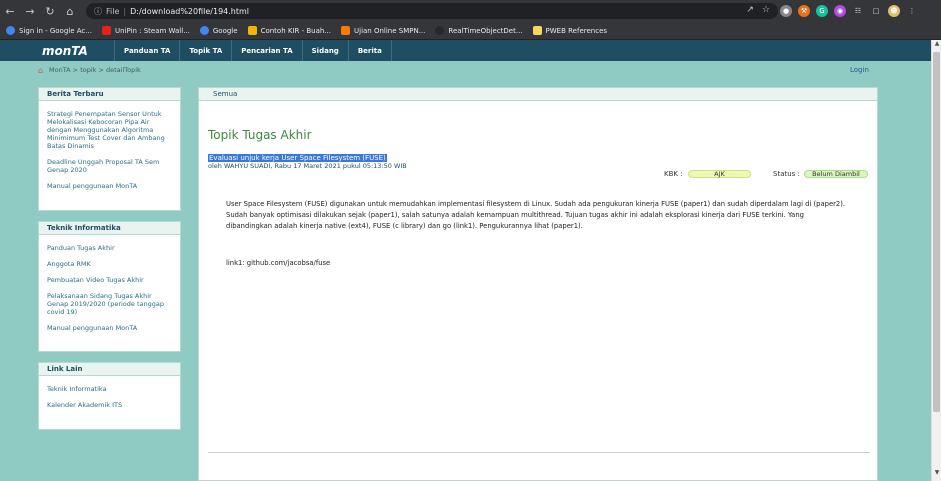 This screenshot has width=941, height=481. I want to click on bookmark-item: Google, so click(218, 30).